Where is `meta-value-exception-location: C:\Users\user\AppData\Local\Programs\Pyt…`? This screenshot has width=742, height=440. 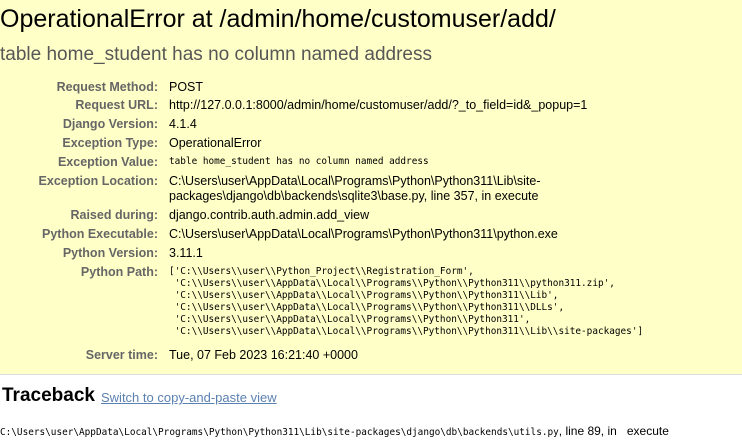
meta-value-exception-location: C:\Users\user\AppData\Local\Programs\Pyt… is located at coordinates (355, 188).